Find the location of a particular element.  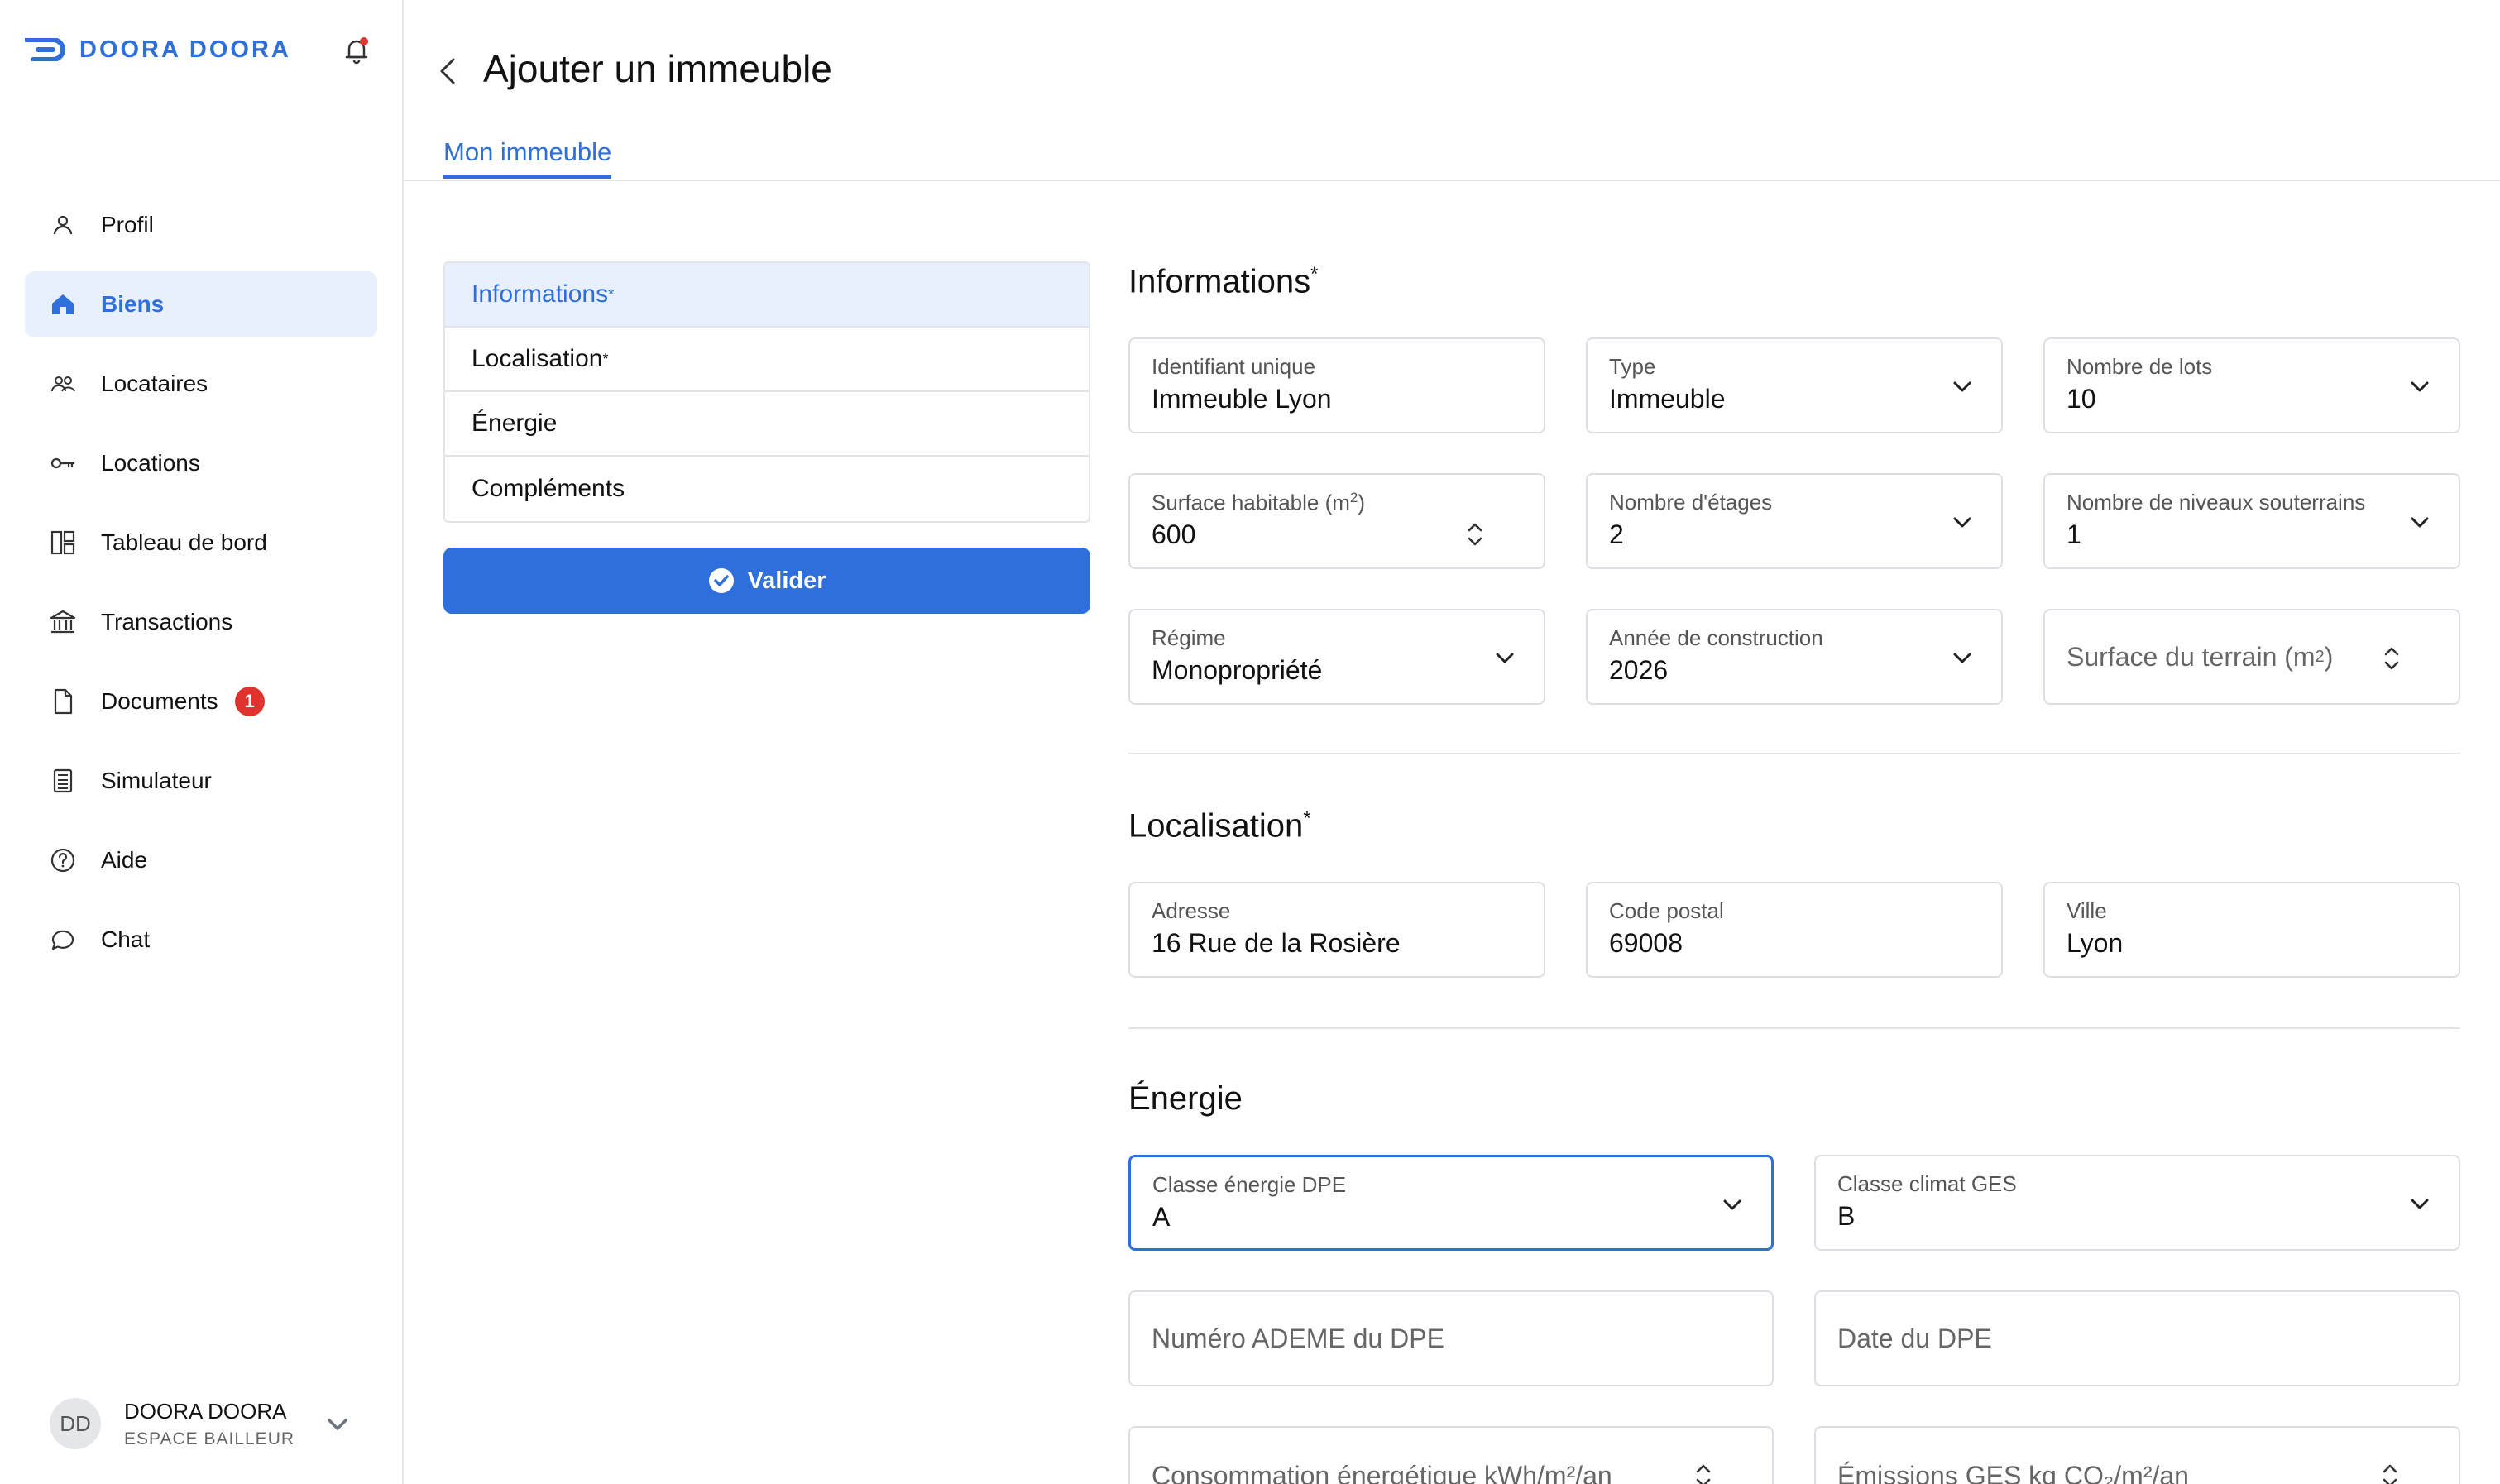

code-postal-field: Code postal 69008 is located at coordinates (1794, 930).